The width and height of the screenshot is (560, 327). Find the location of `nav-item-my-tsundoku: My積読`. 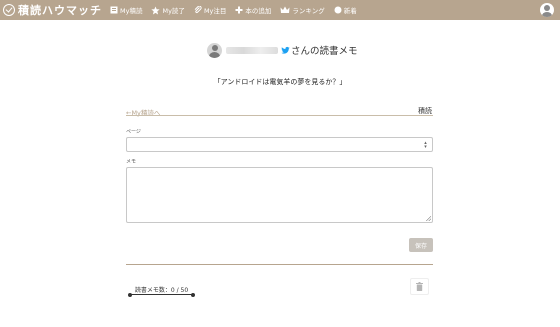

nav-item-my-tsundoku: My積読 is located at coordinates (126, 10).